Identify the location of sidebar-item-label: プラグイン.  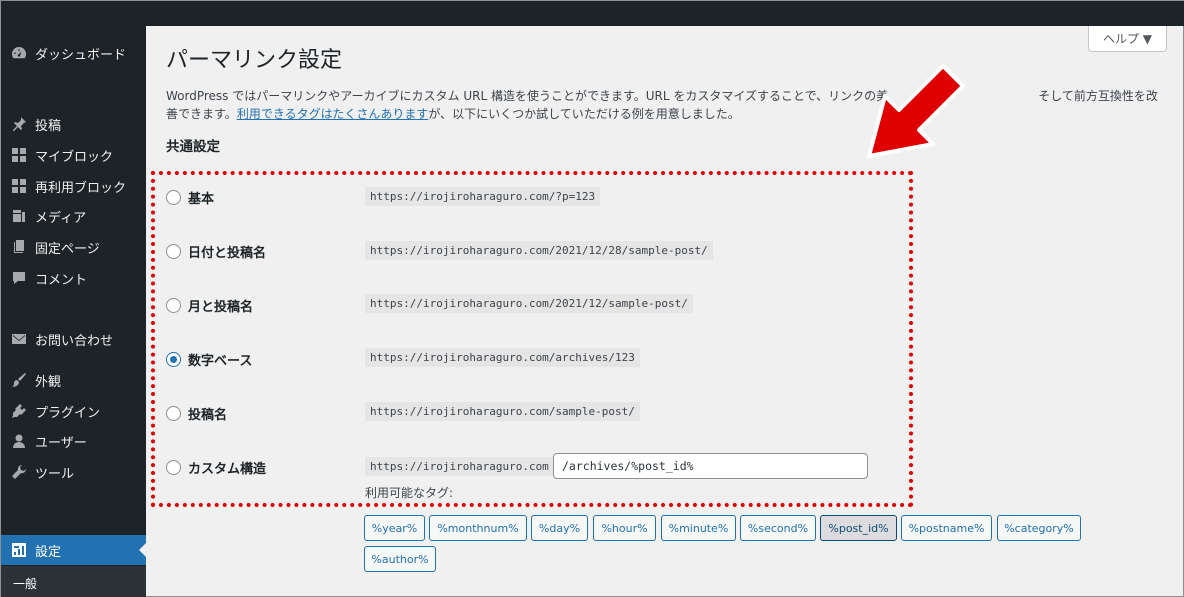
(68, 413).